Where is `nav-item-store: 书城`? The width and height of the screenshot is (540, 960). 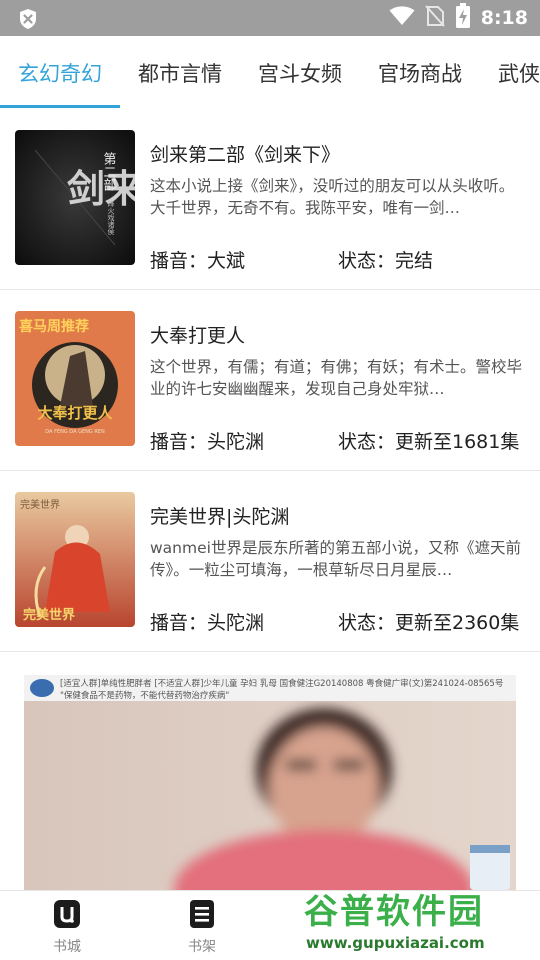
nav-item-store: 书城 is located at coordinates (67, 927).